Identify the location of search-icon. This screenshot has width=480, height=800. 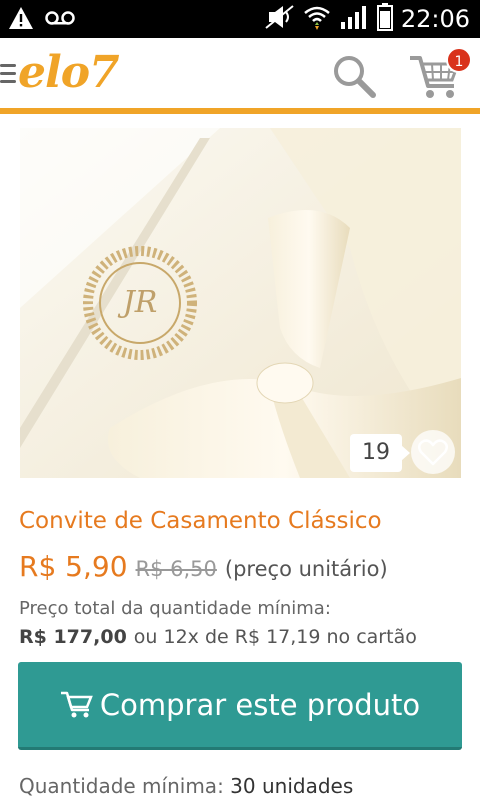
(355, 77).